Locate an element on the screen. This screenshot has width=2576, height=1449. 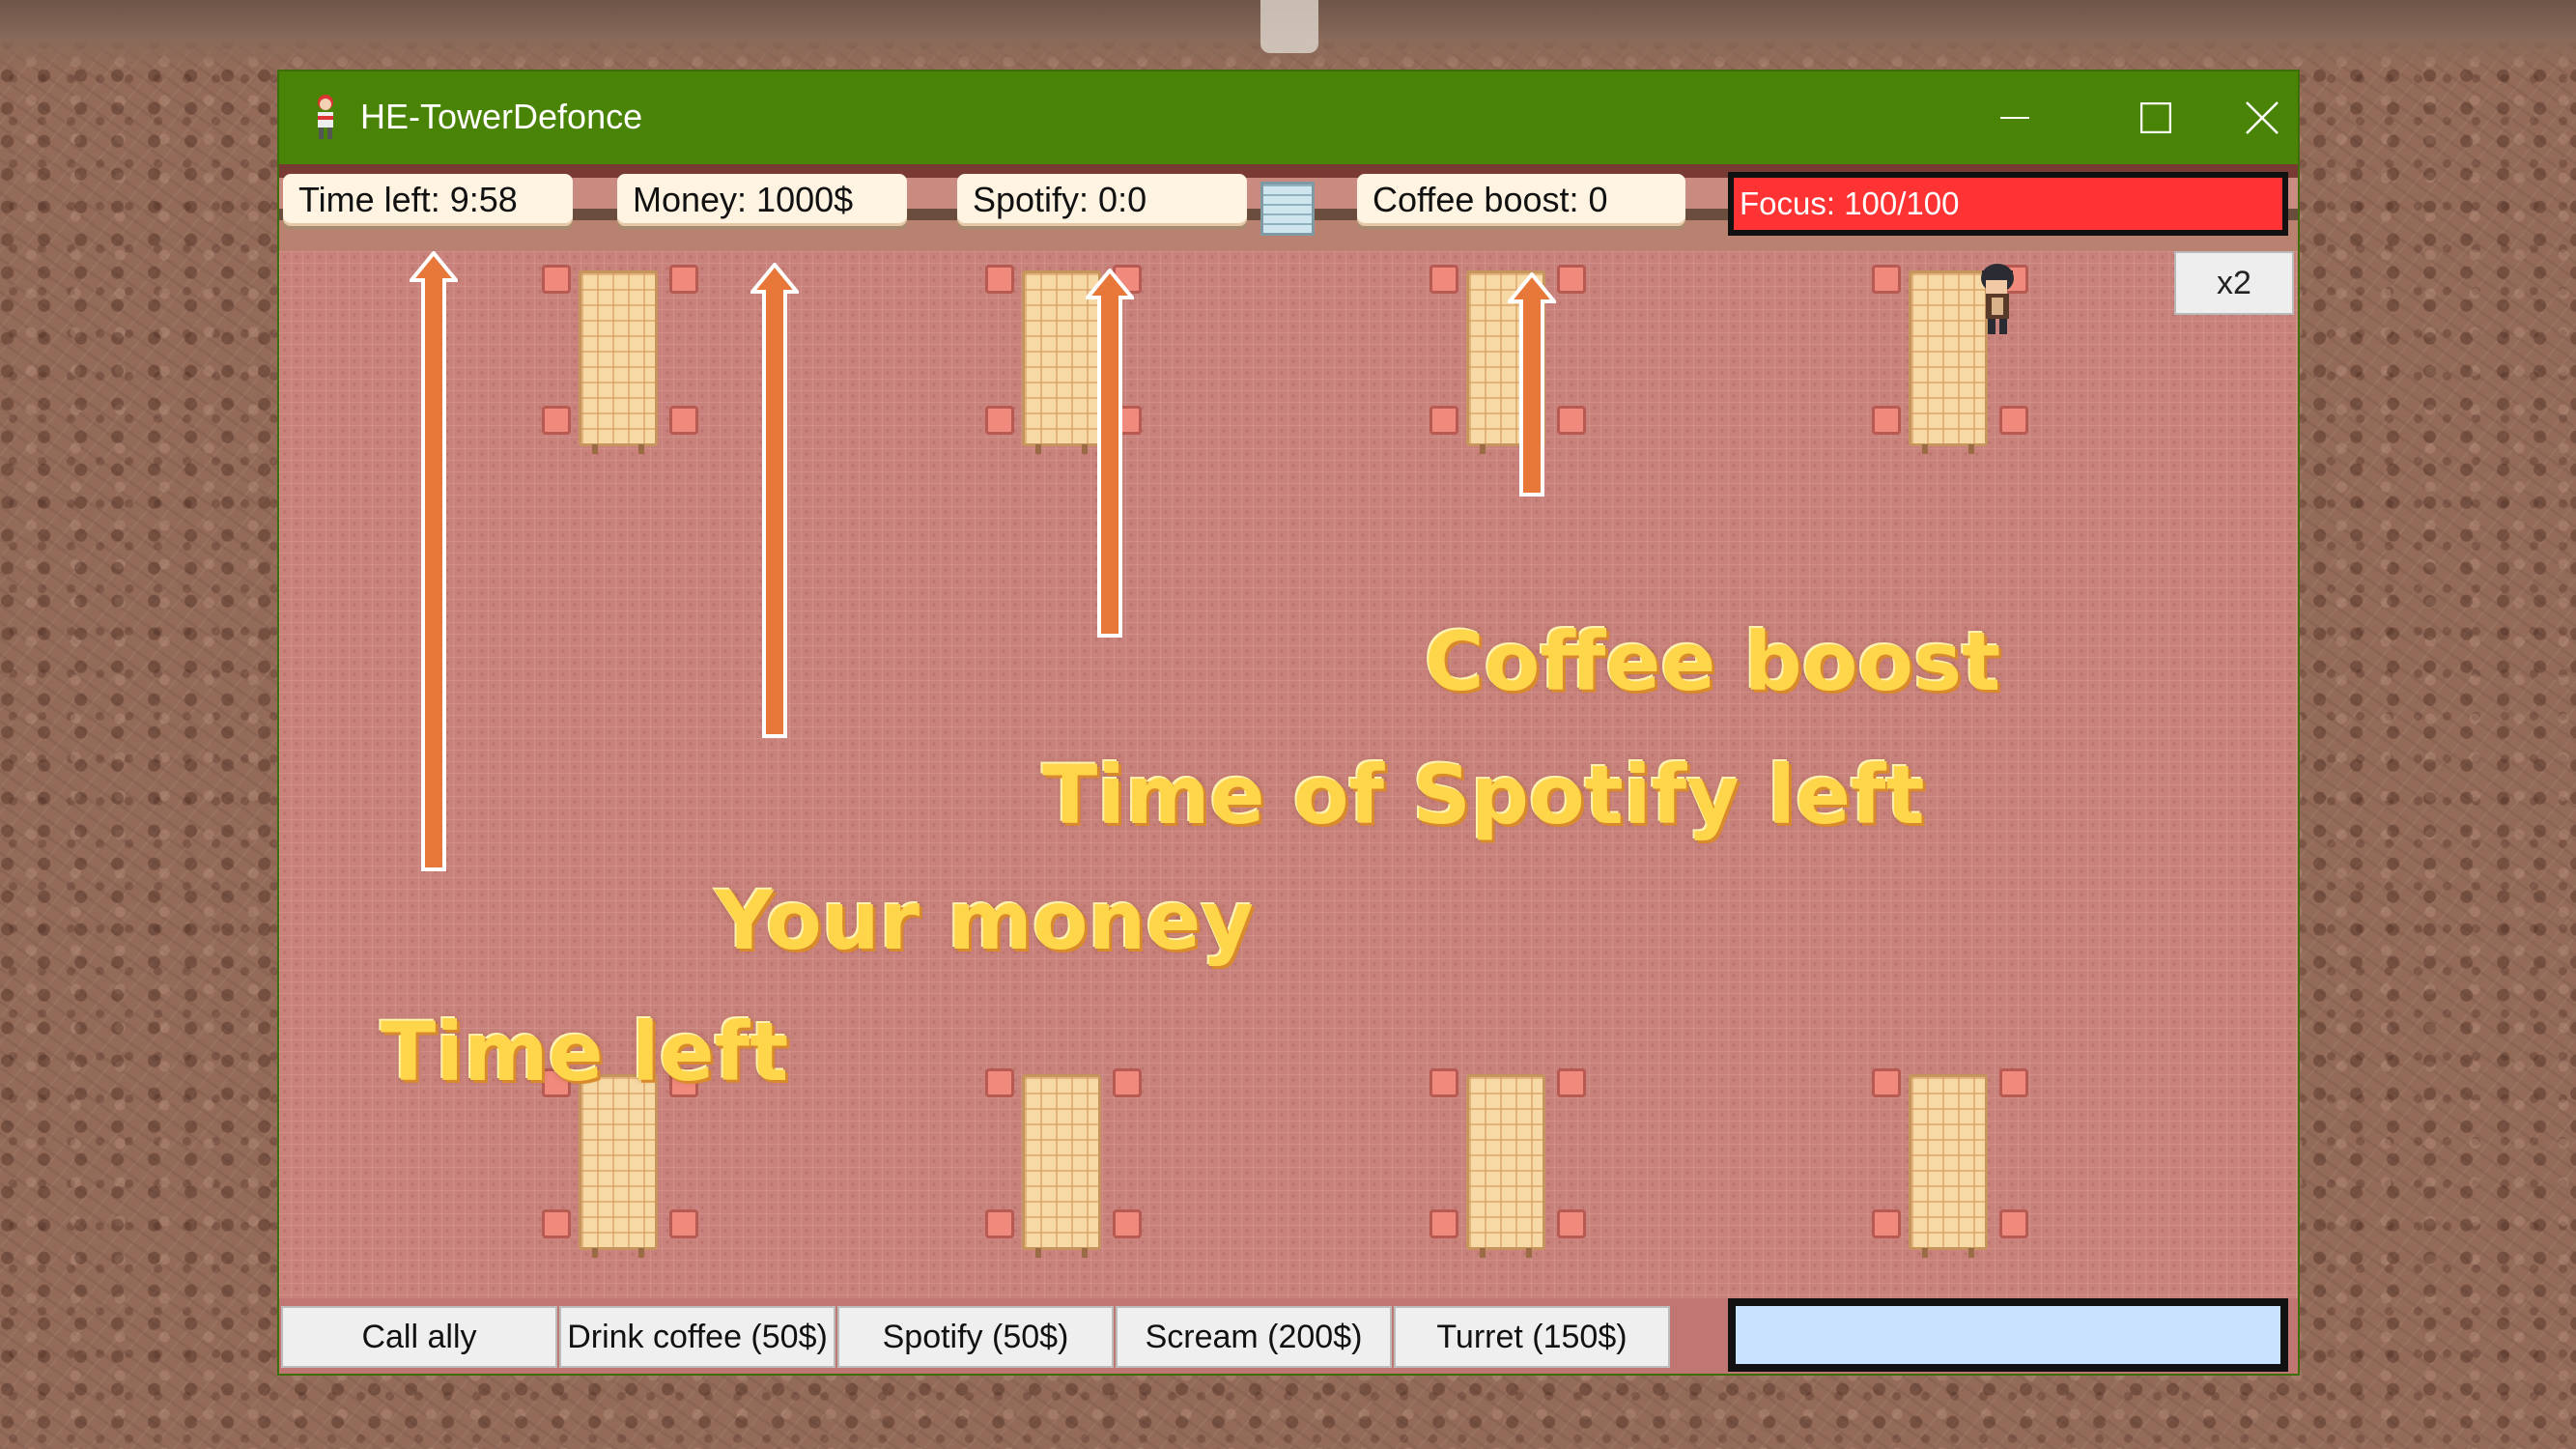
spotify-display: Spotify: 0:0 is located at coordinates (1102, 200).